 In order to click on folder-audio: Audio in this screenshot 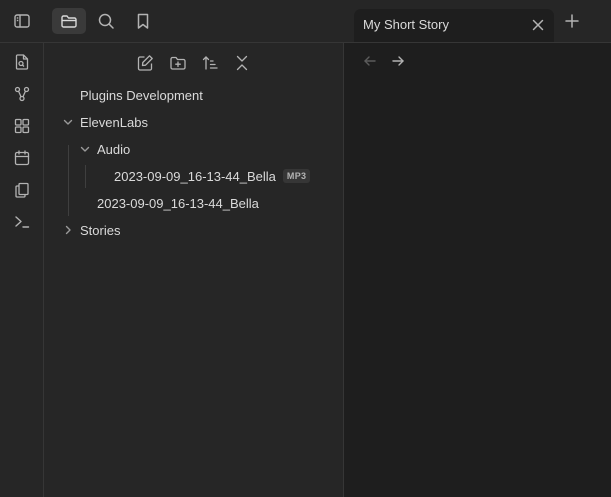, I will do `click(113, 149)`.